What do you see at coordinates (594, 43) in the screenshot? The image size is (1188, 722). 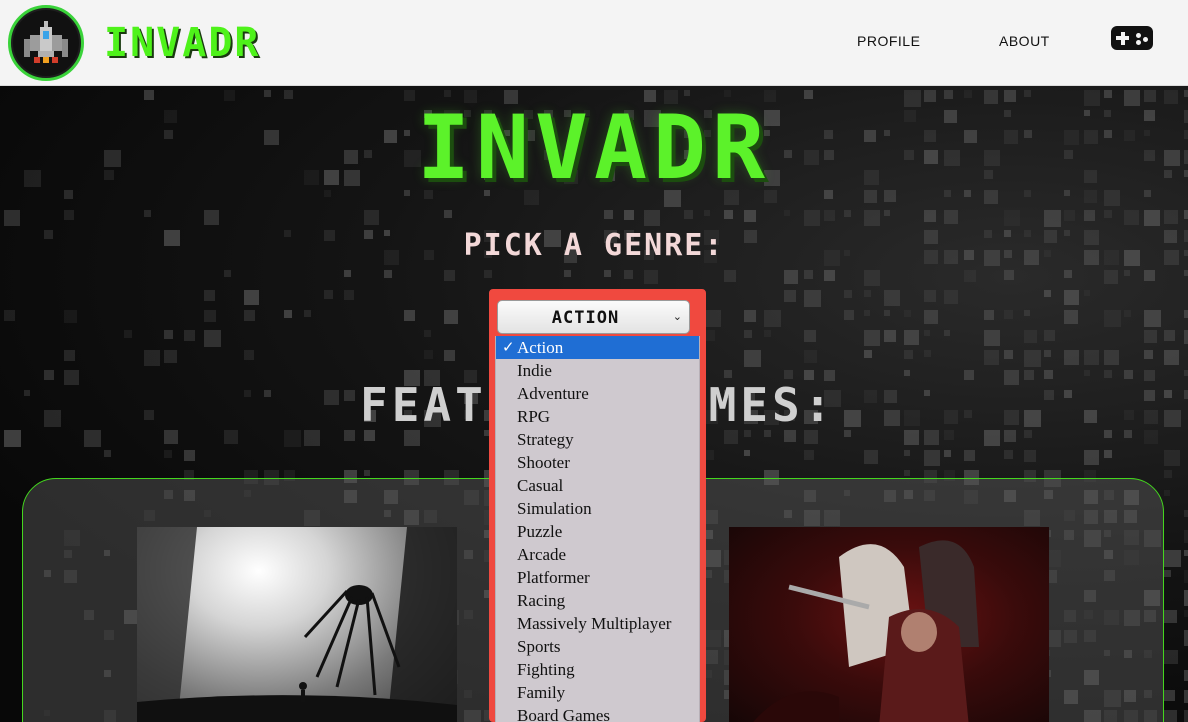 I see `top-navbar: INVADR PROFILE ABOUT` at bounding box center [594, 43].